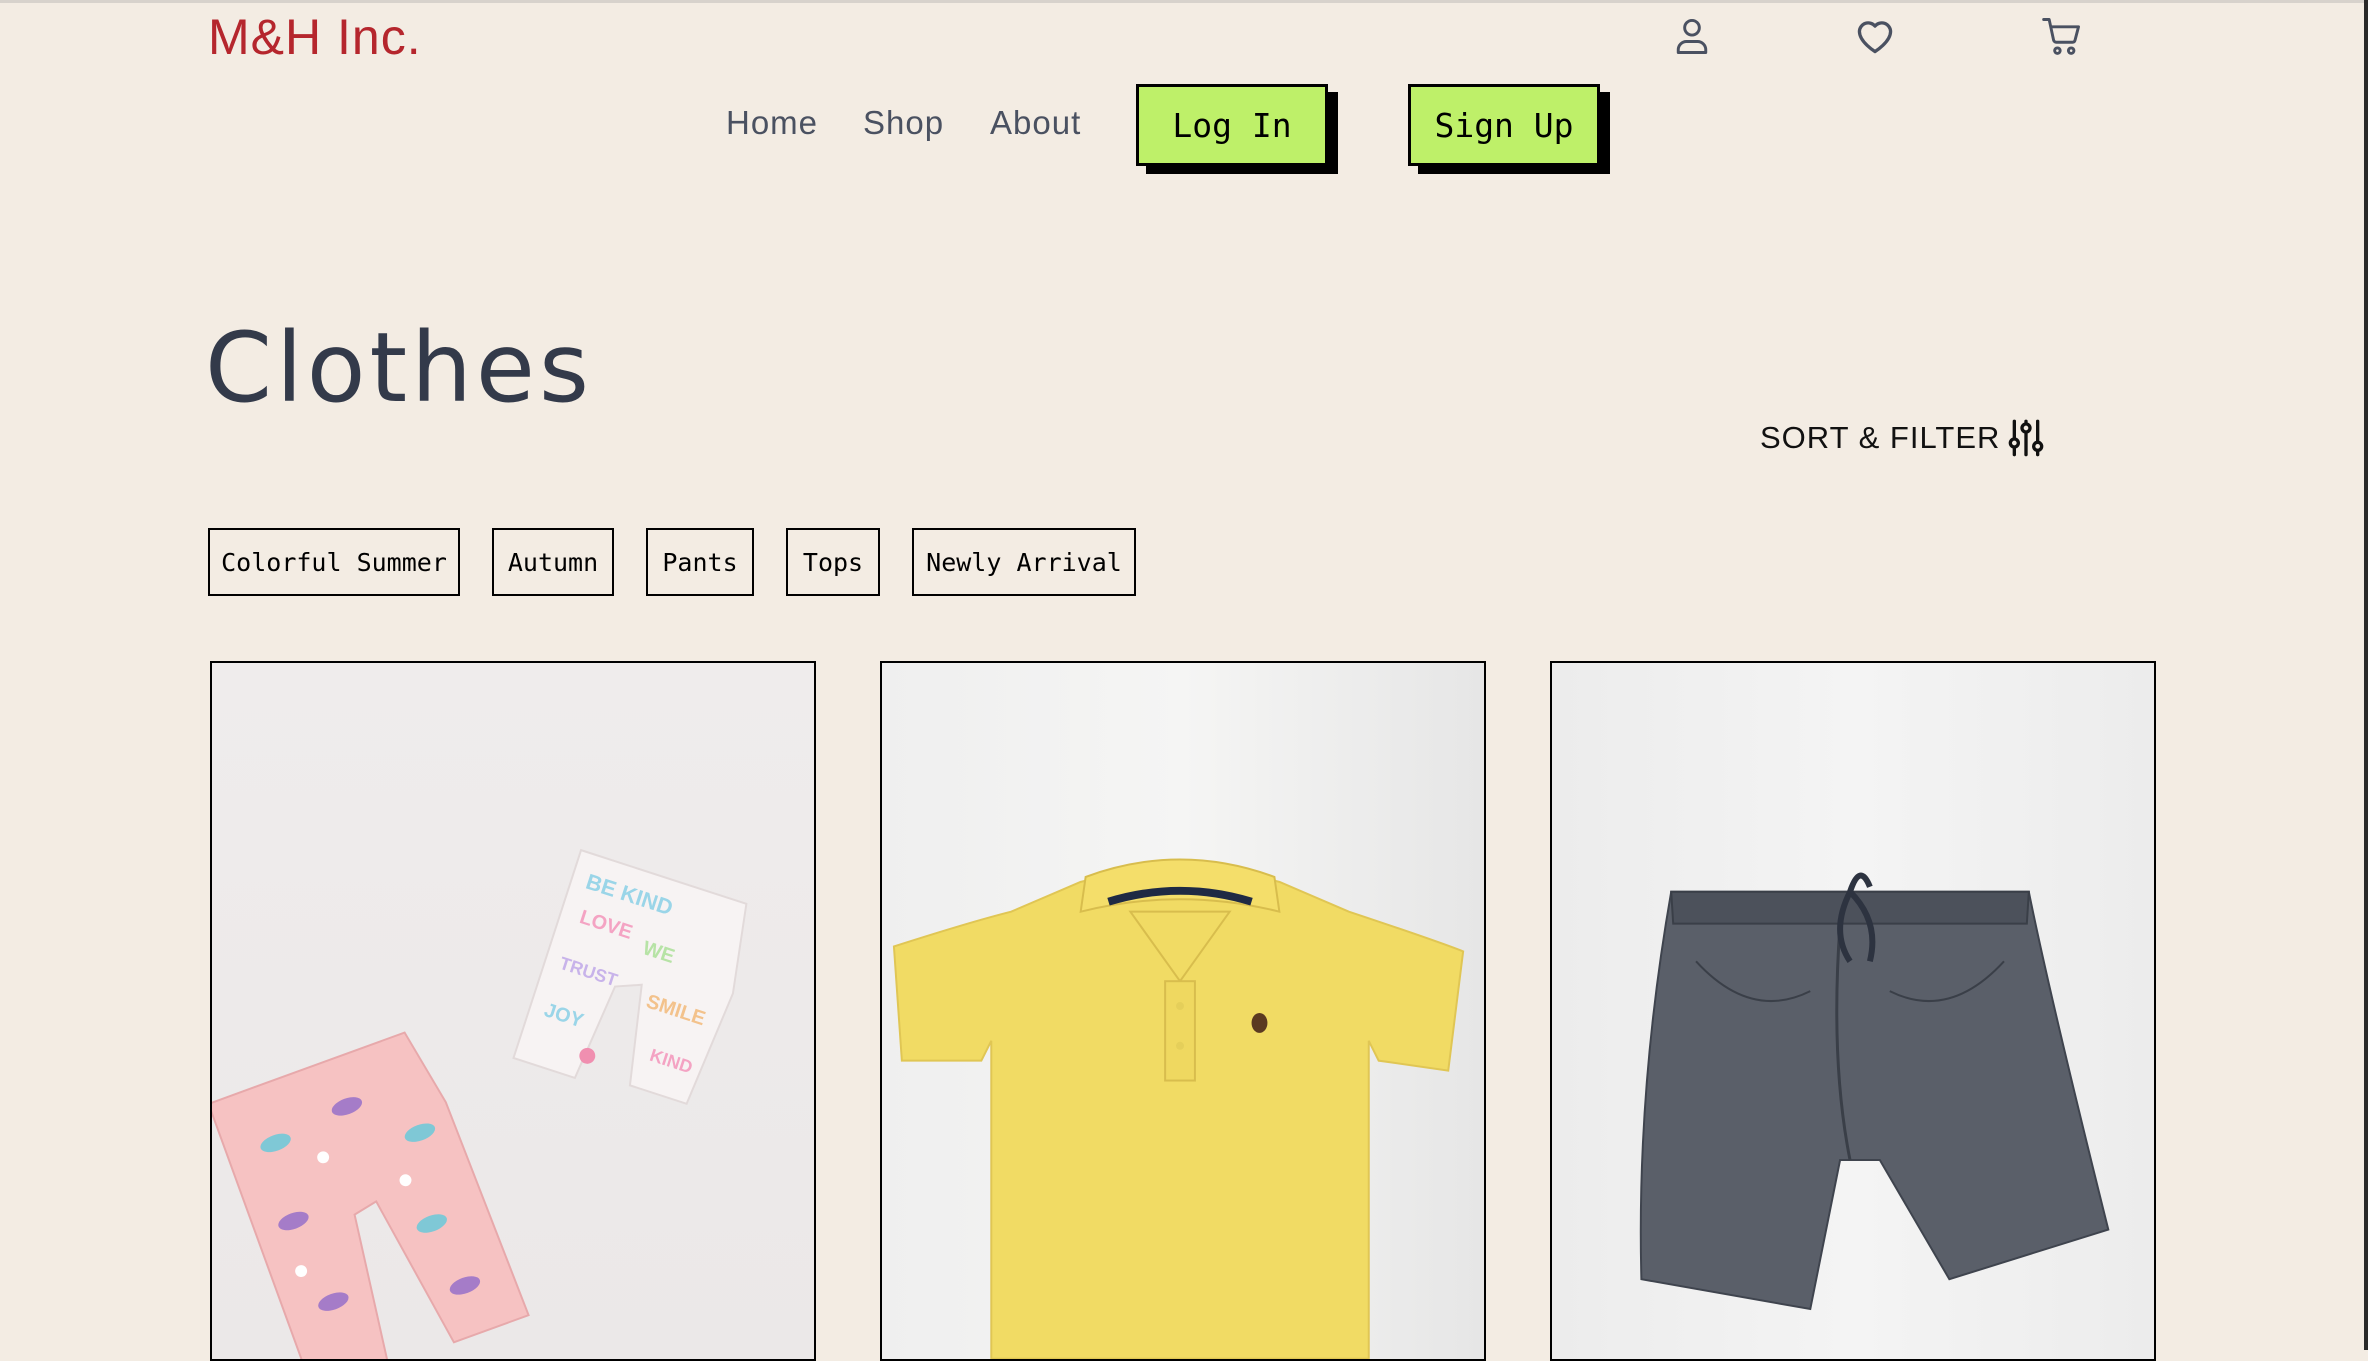 Image resolution: width=2368 pixels, height=1361 pixels. I want to click on sort-filter-button: SORT & FILTER, so click(1903, 438).